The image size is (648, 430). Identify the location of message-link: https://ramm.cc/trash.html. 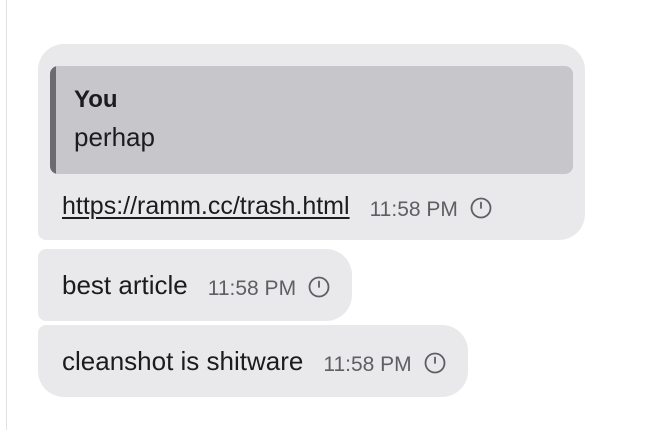
(206, 206).